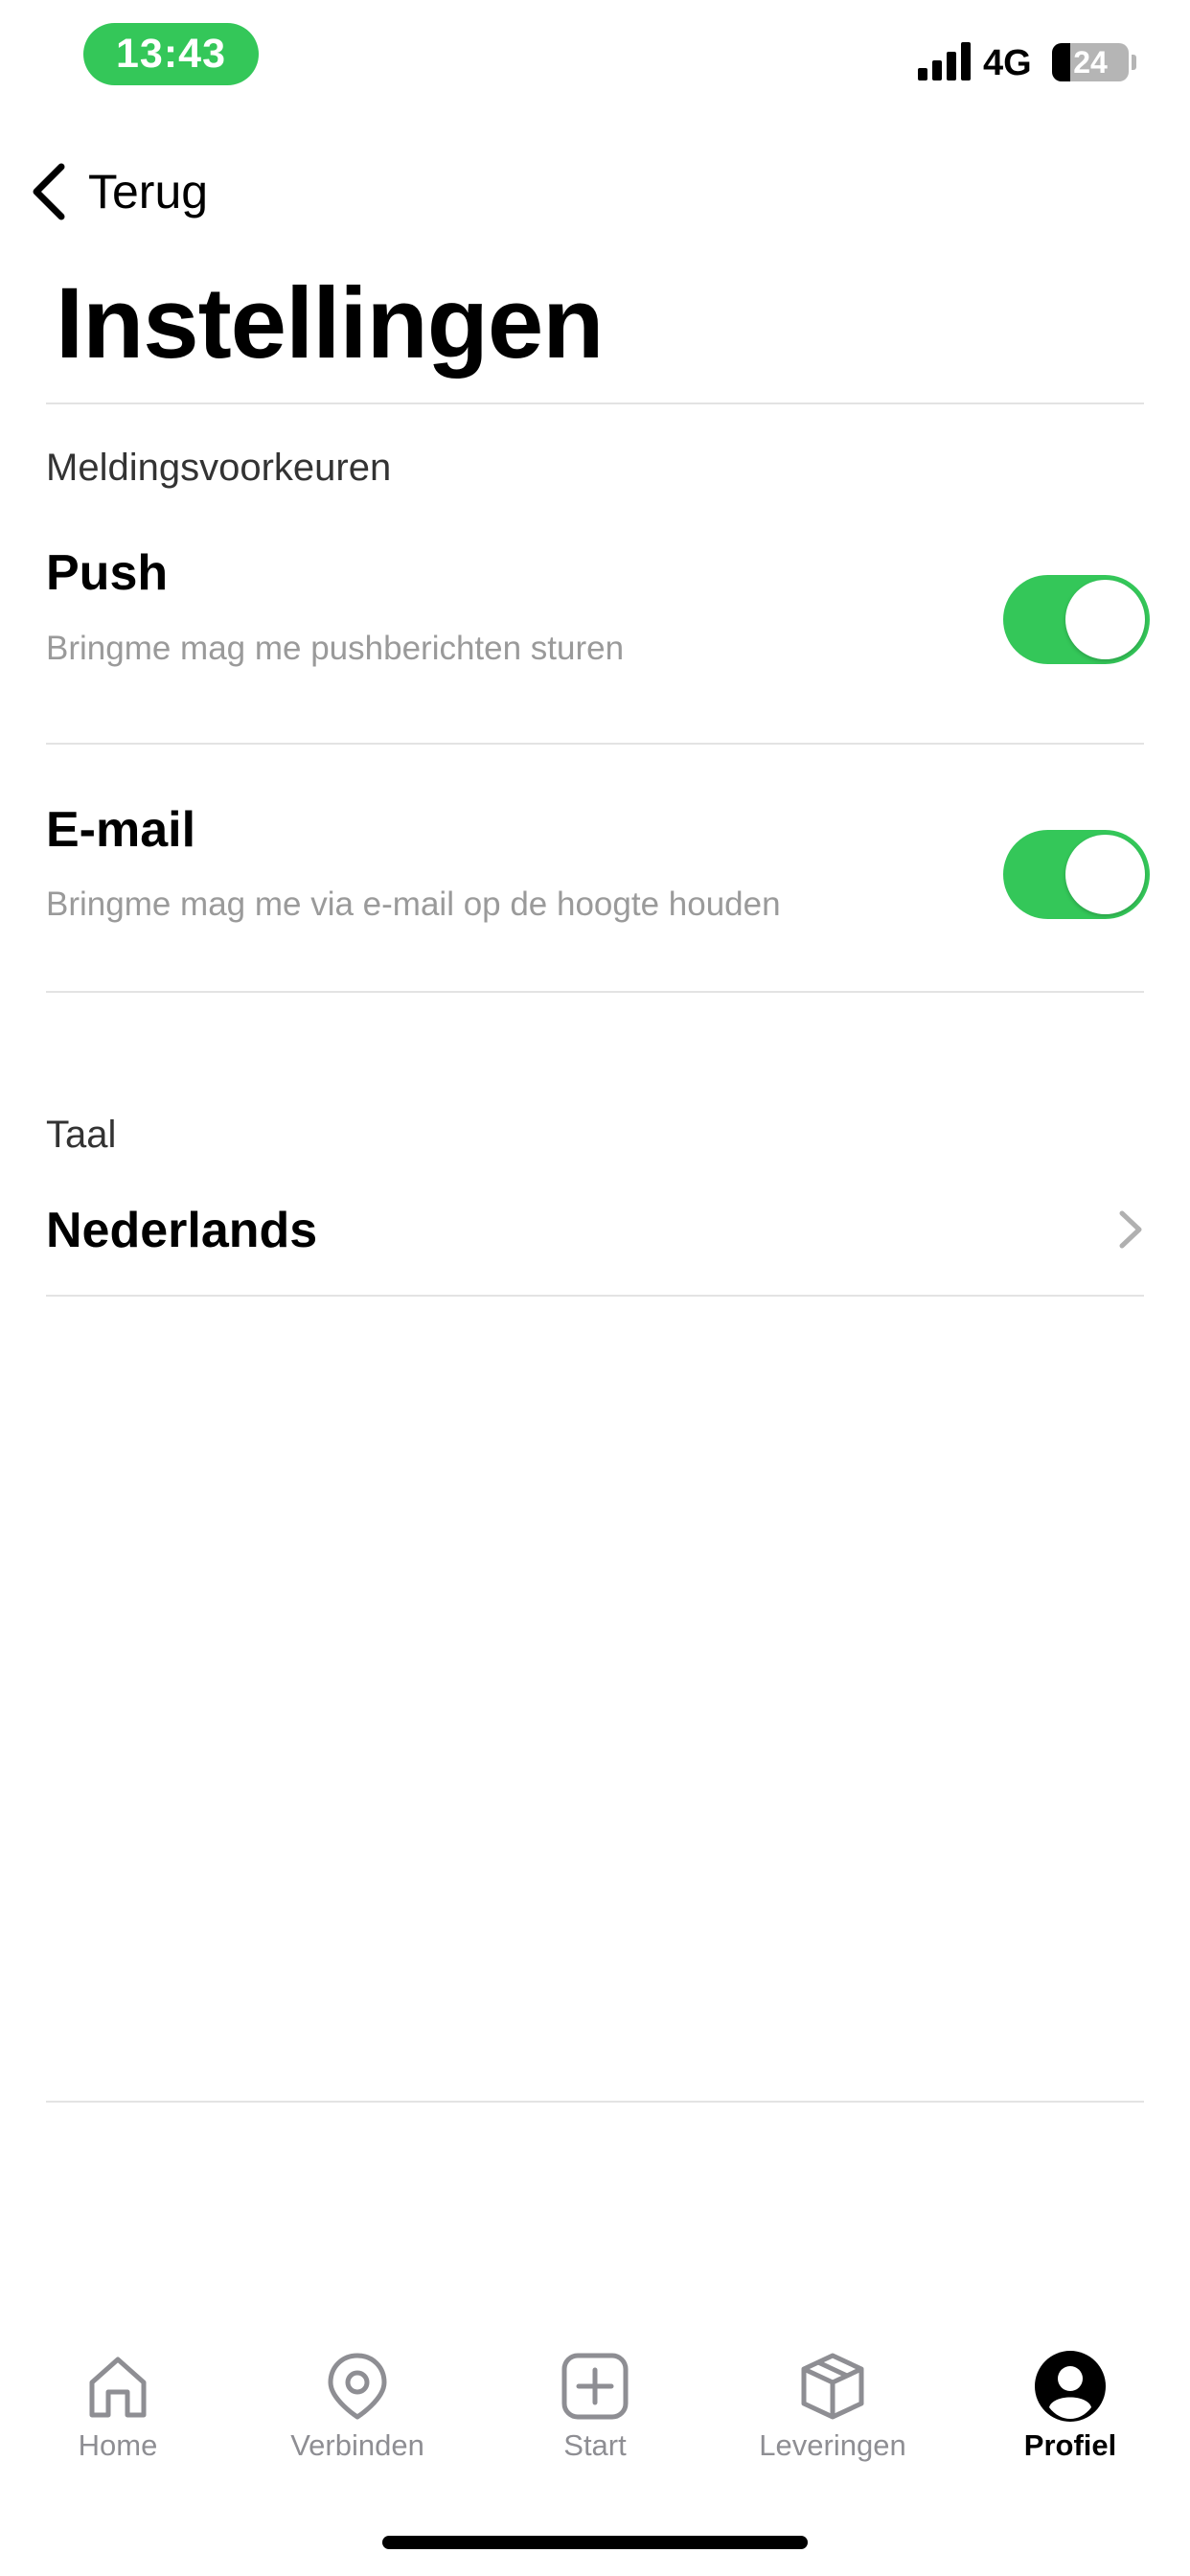  Describe the element at coordinates (1061, 62) in the screenshot. I see `battery-fill` at that location.